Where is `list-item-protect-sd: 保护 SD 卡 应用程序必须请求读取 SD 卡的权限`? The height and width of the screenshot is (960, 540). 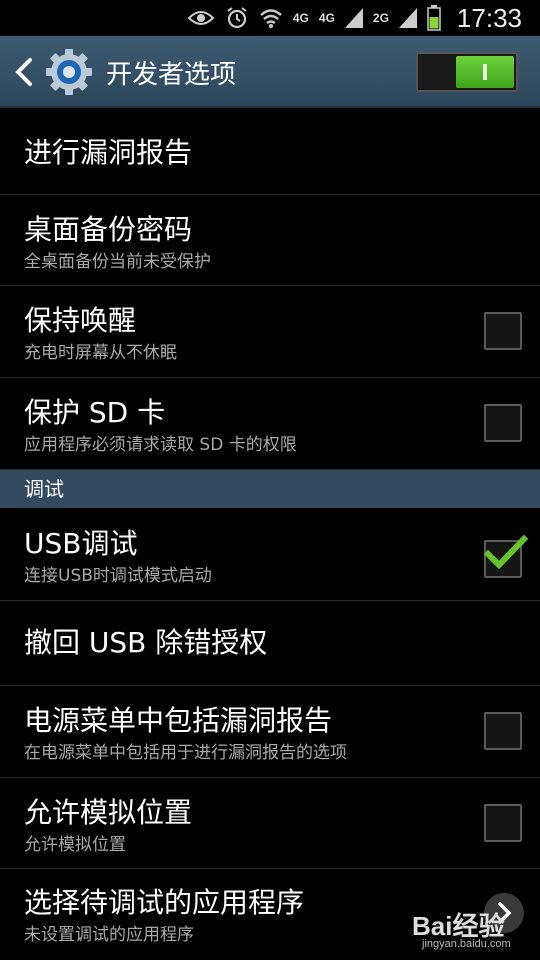 list-item-protect-sd: 保护 SD 卡 应用程序必须请求读取 SD 卡的权限 is located at coordinates (270, 424).